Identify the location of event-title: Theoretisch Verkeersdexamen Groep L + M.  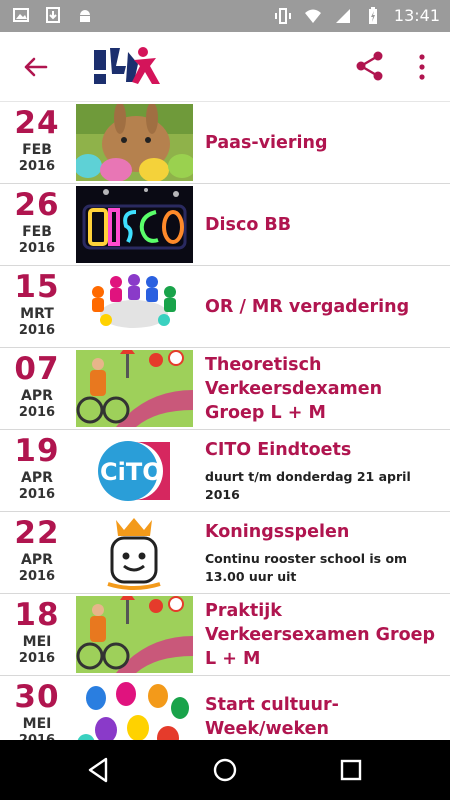
(294, 389).